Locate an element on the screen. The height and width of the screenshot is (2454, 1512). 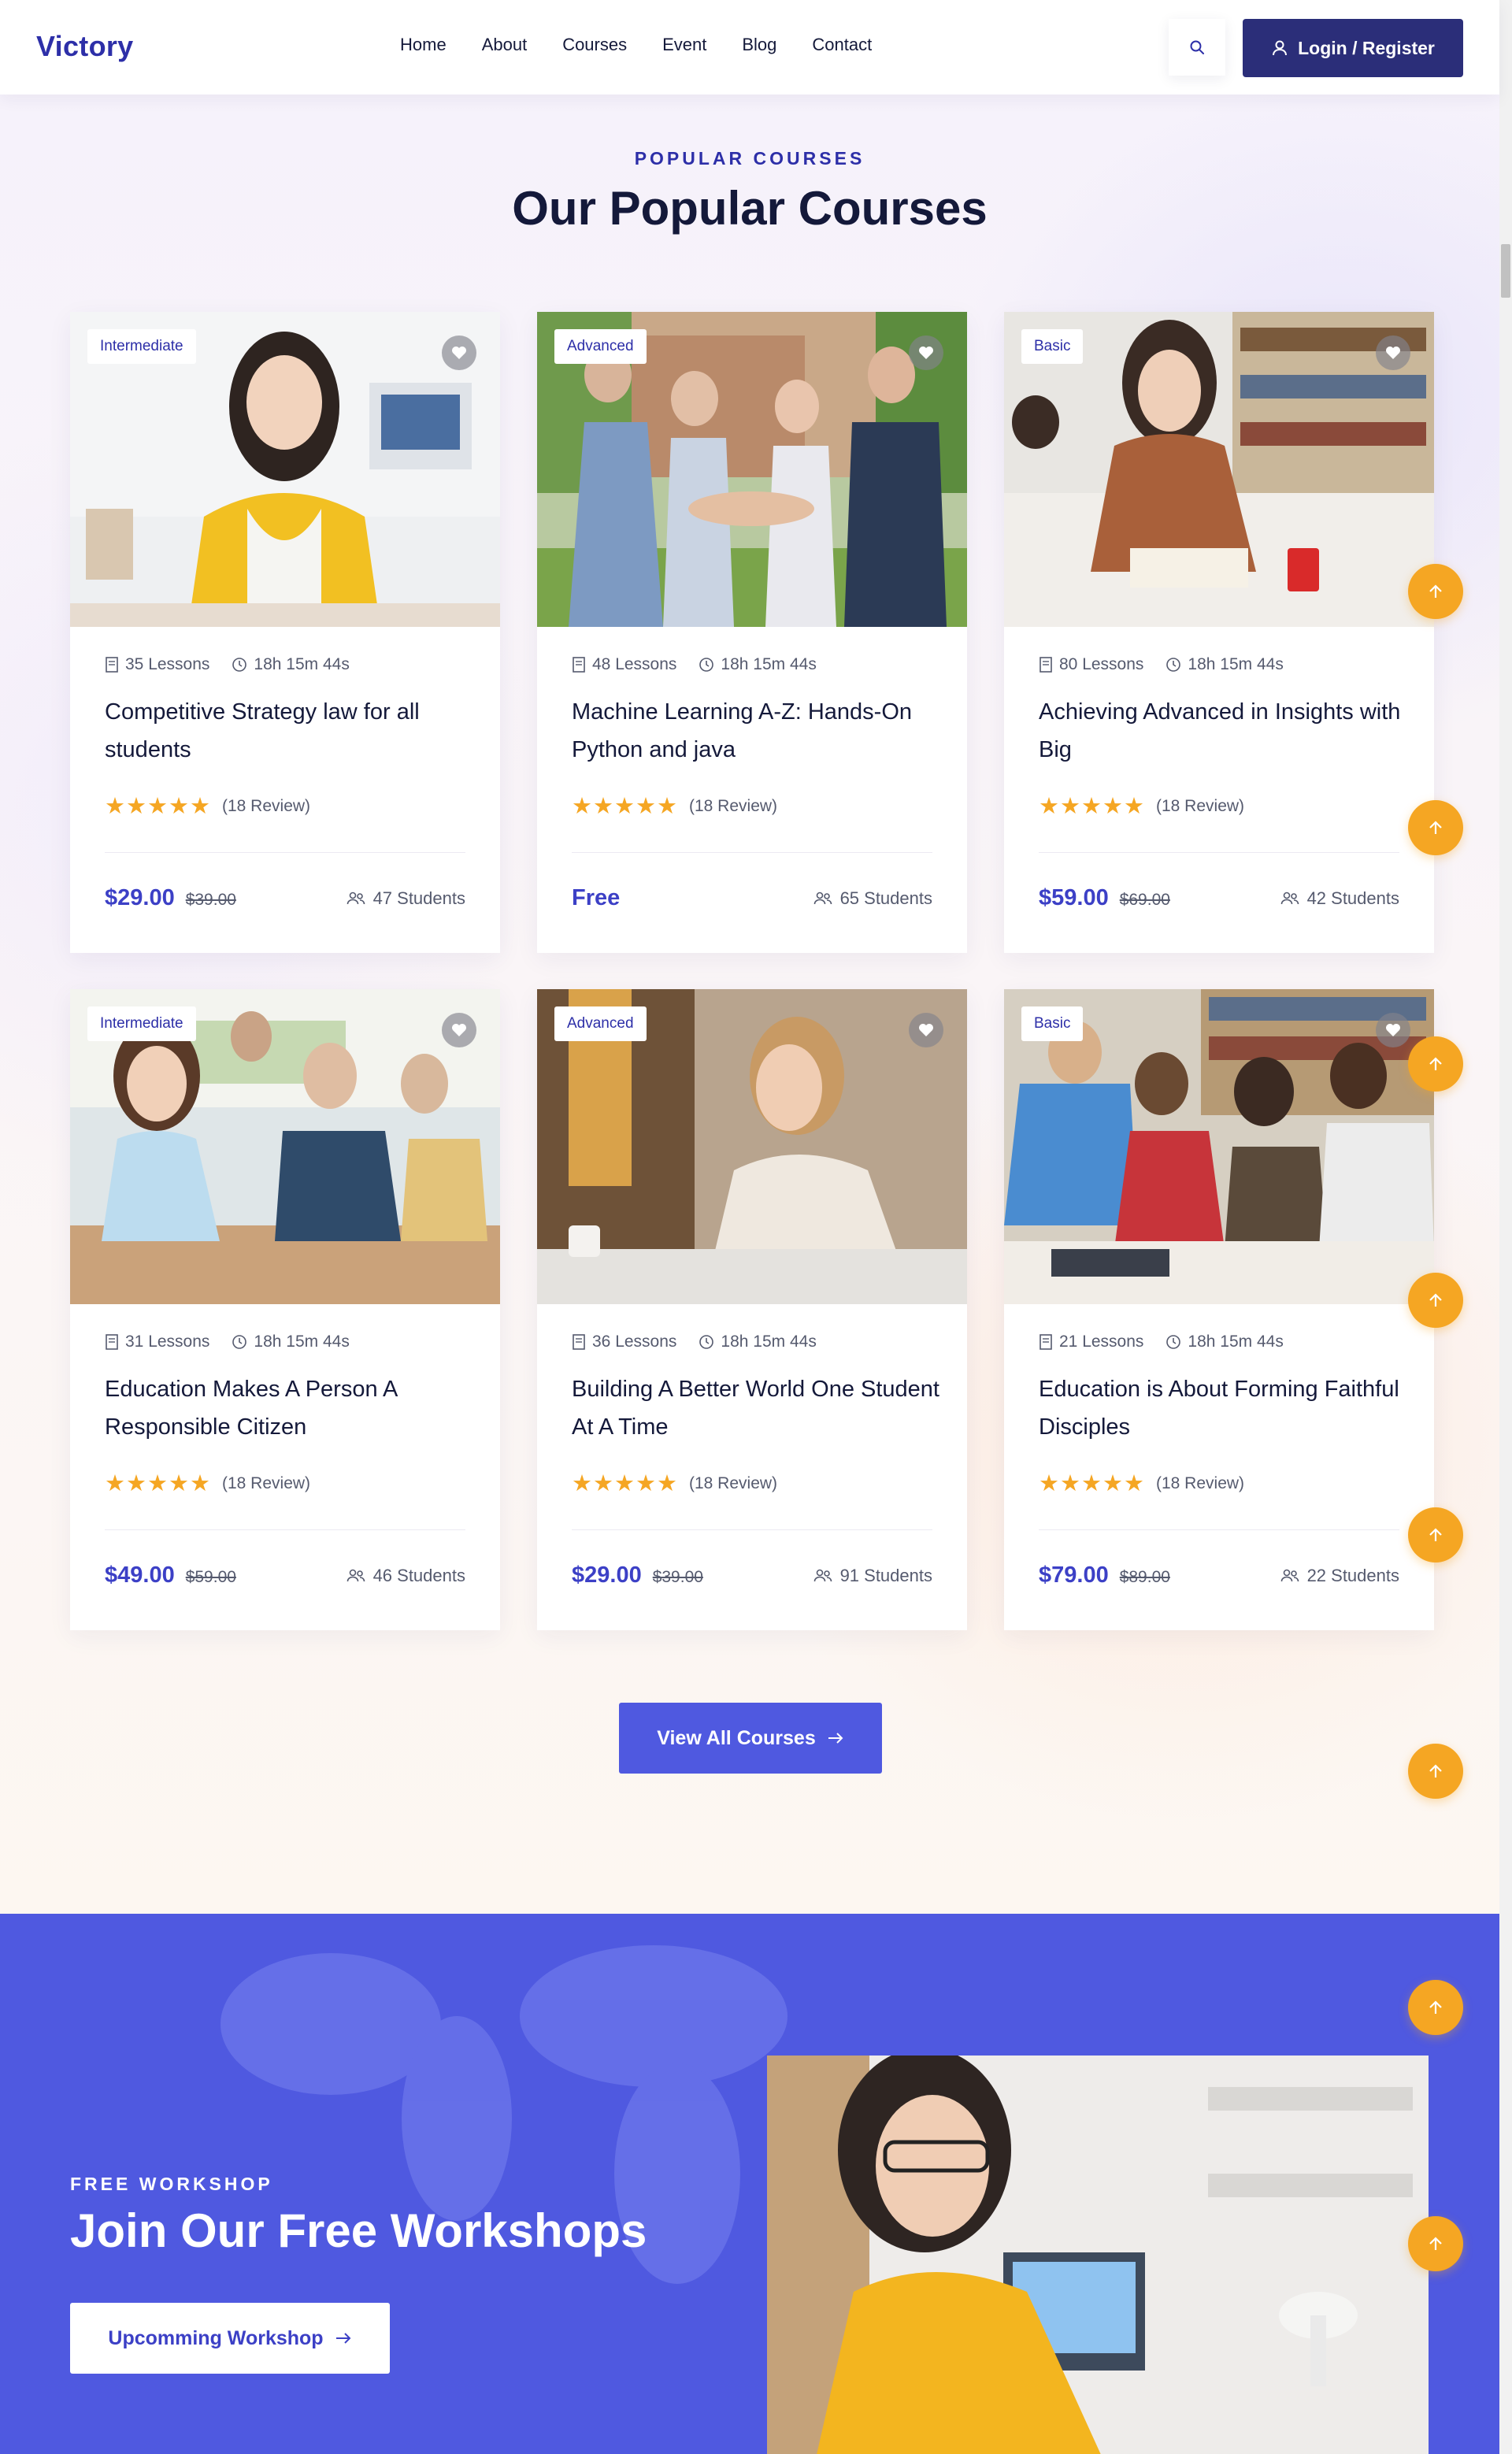
old-price: $39.00 is located at coordinates (677, 1577).